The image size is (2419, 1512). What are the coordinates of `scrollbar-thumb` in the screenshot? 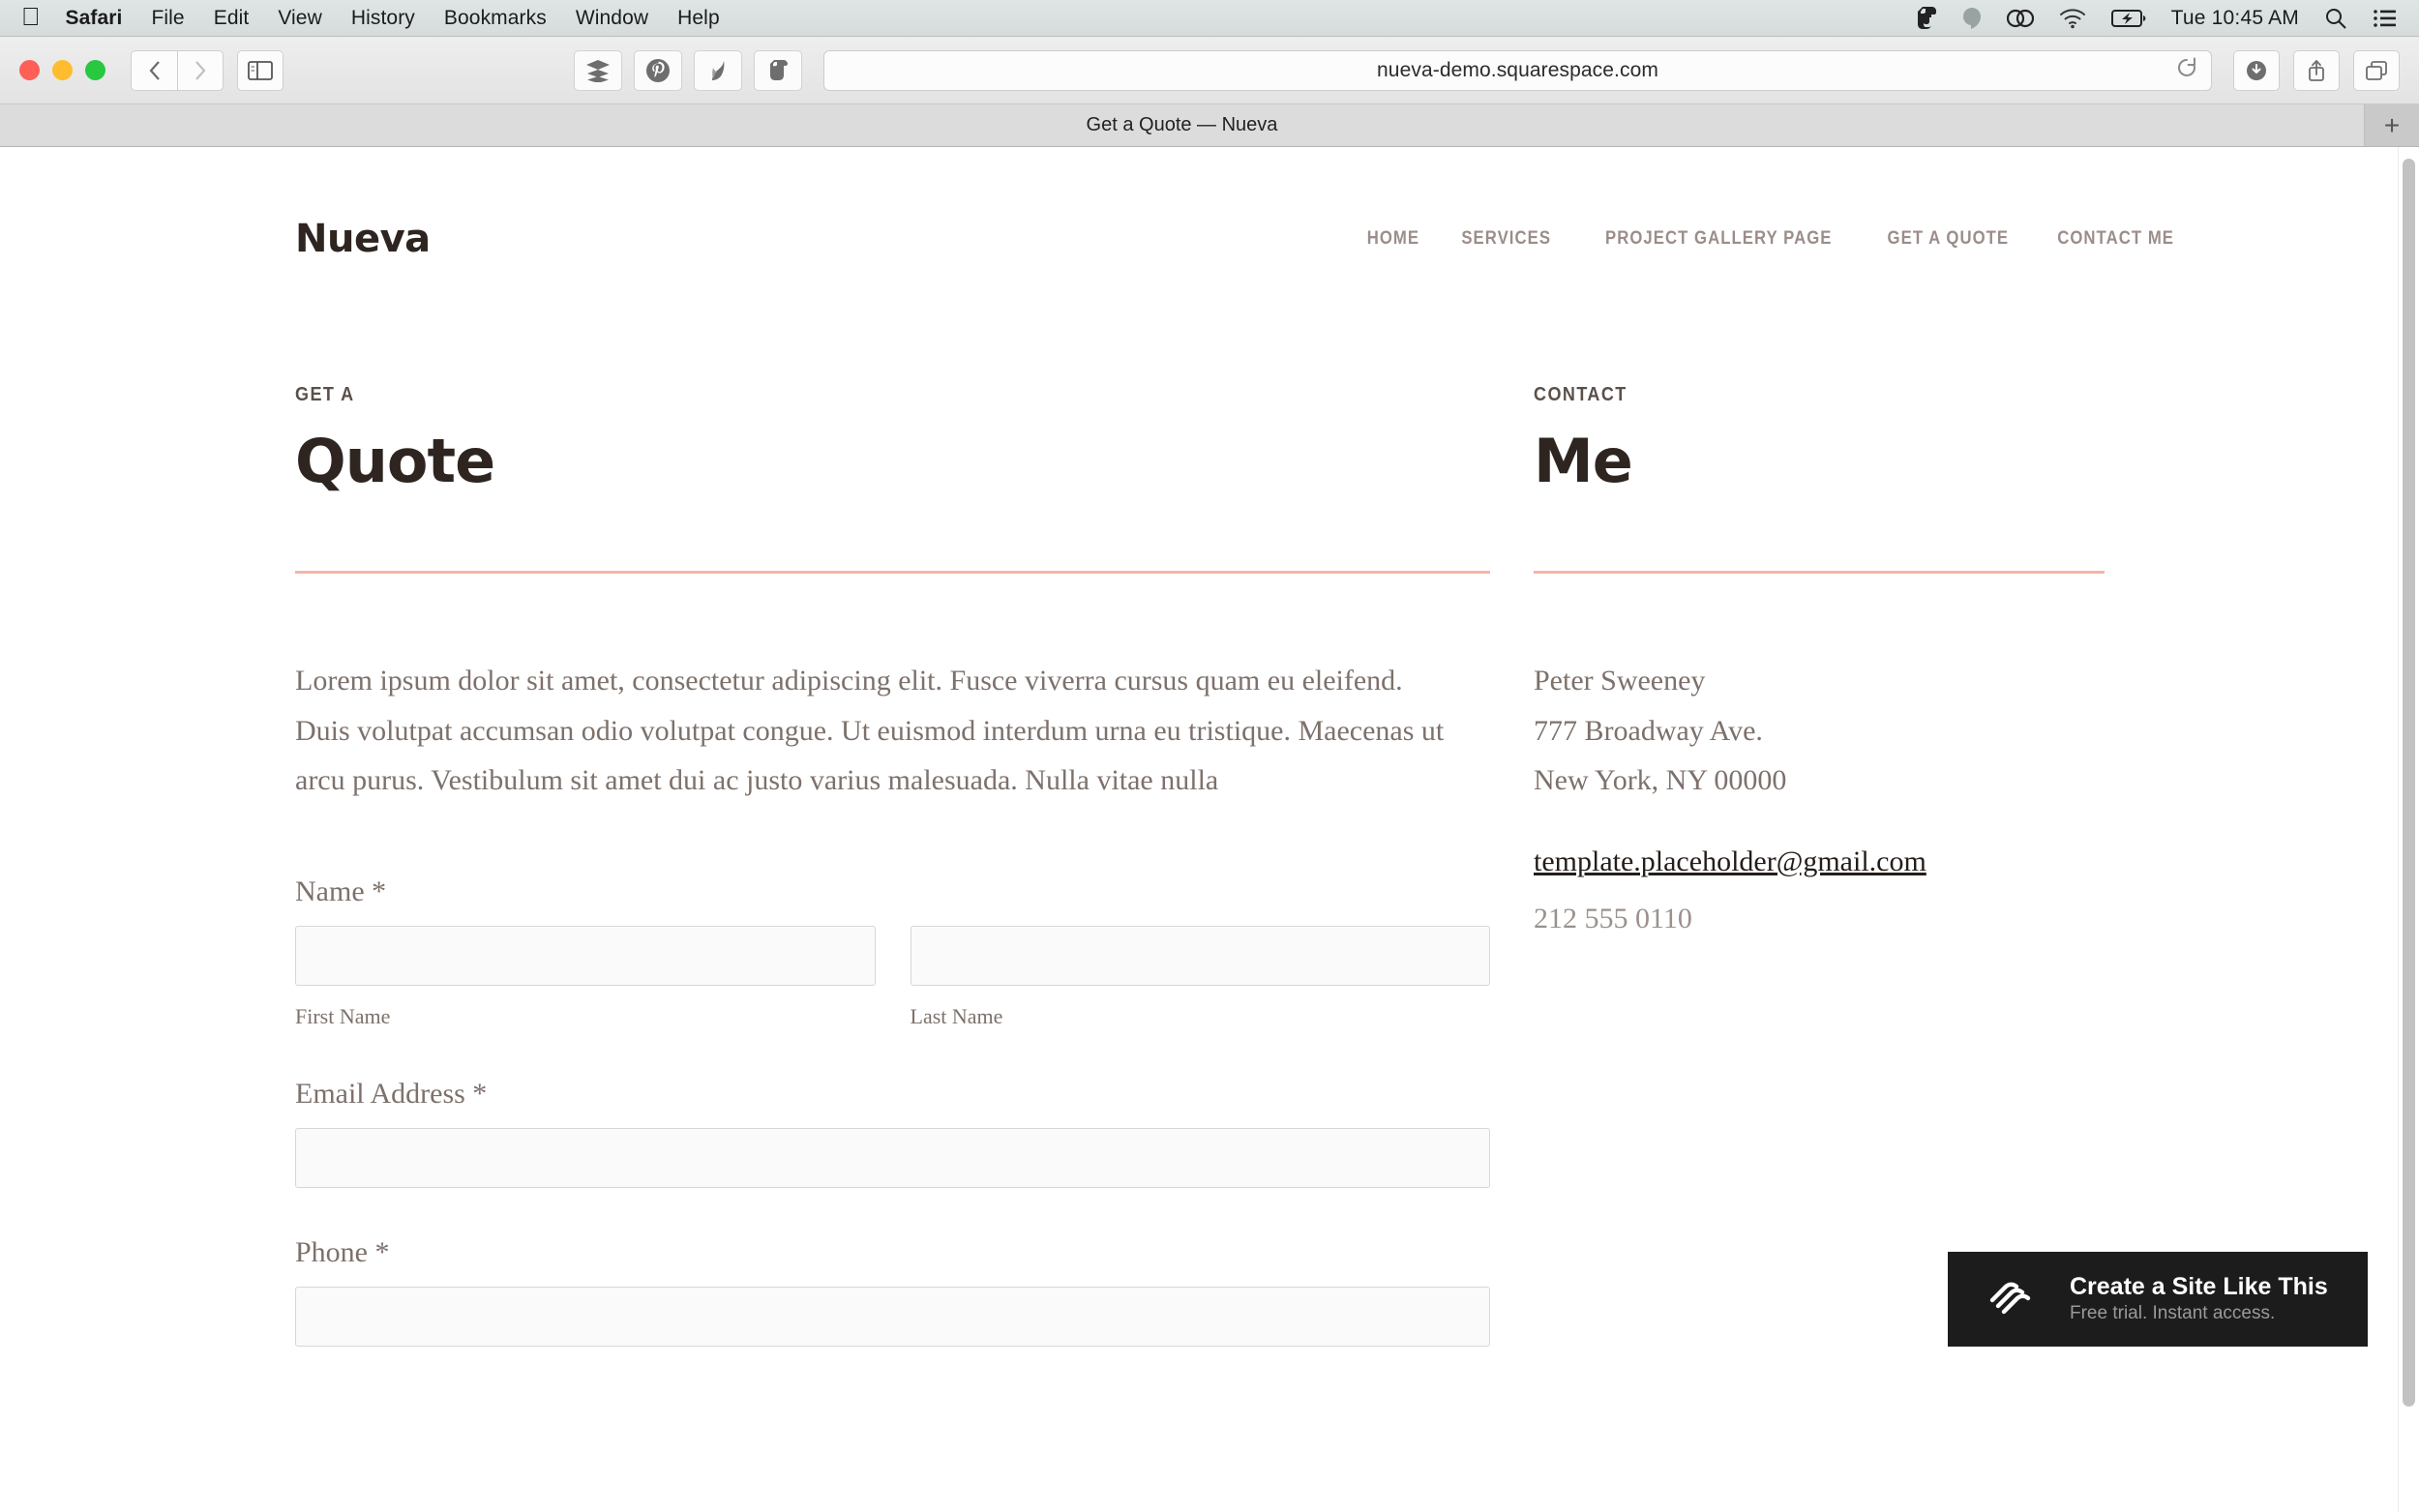 It's located at (2409, 783).